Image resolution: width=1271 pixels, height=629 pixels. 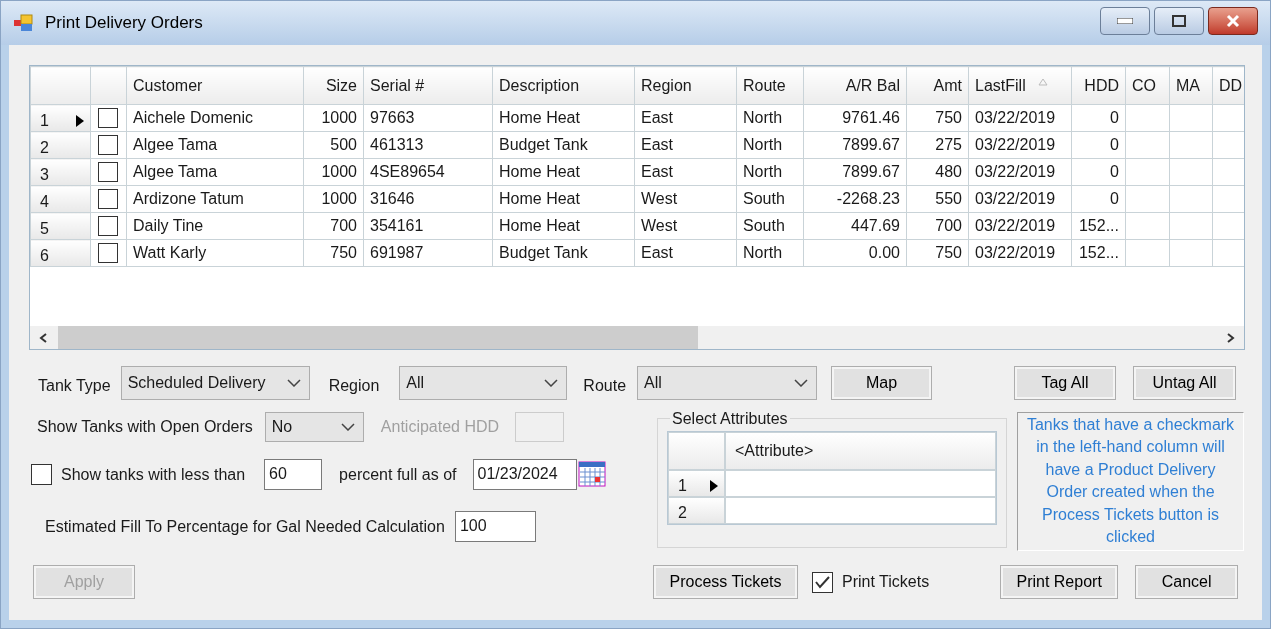 I want to click on button: Cancel, so click(x=1187, y=582).